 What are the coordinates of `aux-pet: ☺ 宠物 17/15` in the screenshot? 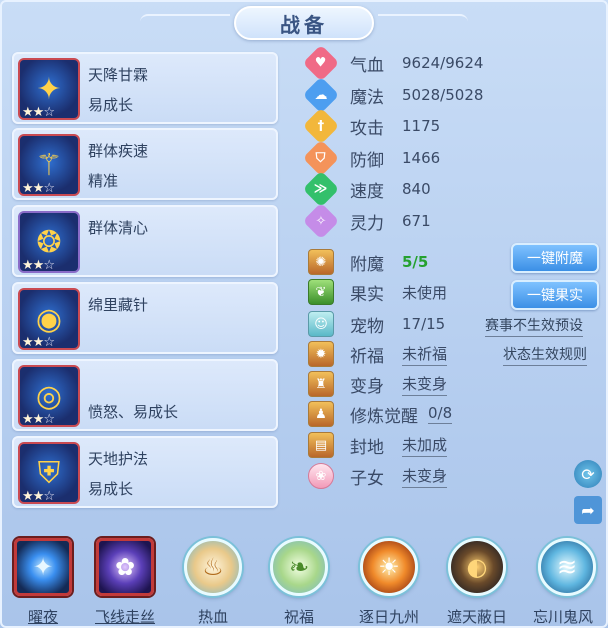 It's located at (376, 324).